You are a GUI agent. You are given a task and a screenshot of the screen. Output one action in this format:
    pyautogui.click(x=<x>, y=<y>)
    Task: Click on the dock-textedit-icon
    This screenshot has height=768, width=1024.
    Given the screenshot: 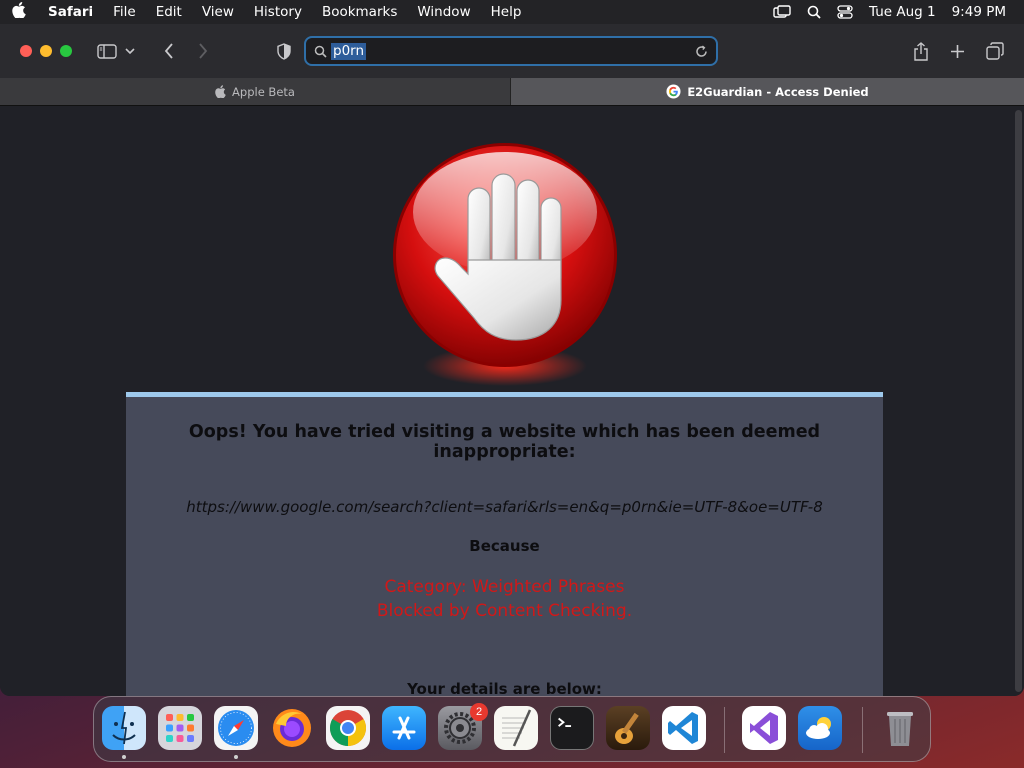 What is the action you would take?
    pyautogui.click(x=516, y=728)
    